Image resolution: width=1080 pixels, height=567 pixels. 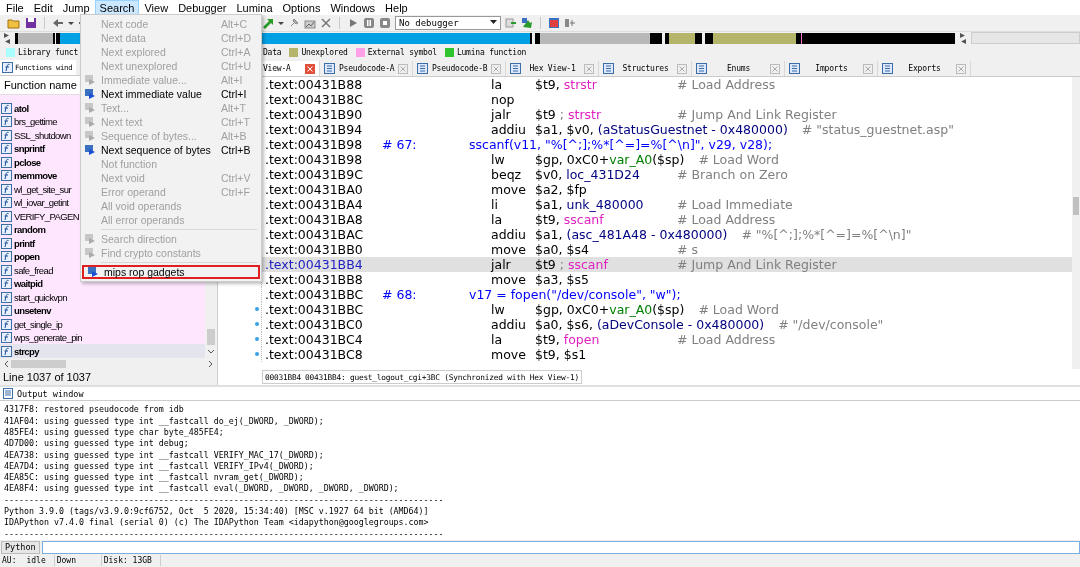 I want to click on panel-title: Output window, so click(x=50, y=393).